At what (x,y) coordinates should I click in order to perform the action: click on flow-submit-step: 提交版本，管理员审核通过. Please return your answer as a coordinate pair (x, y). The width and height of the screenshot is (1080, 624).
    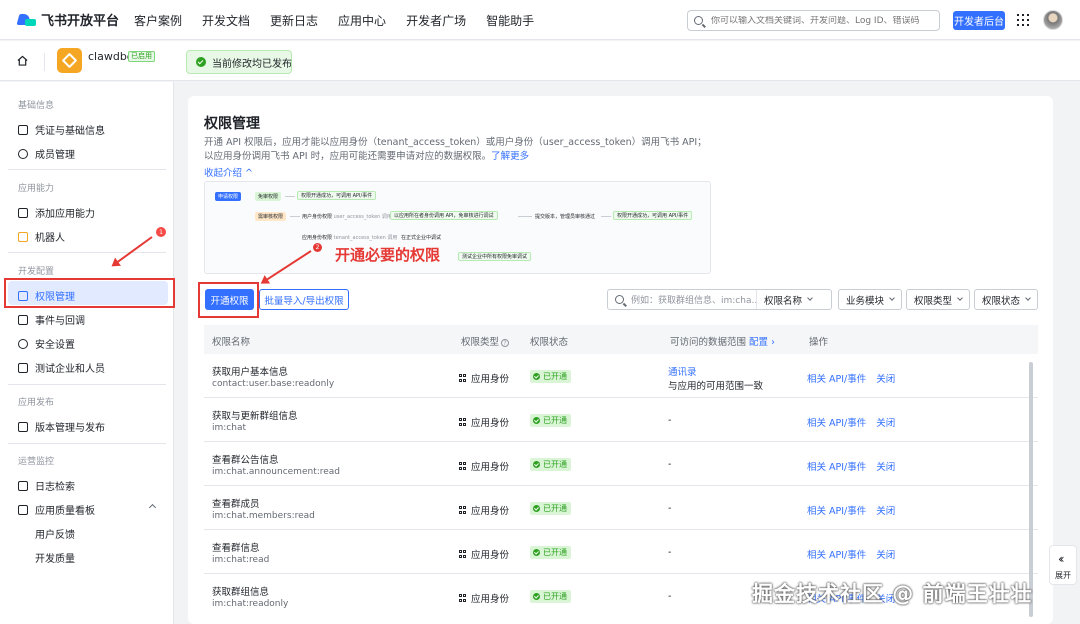
    Looking at the image, I should click on (565, 217).